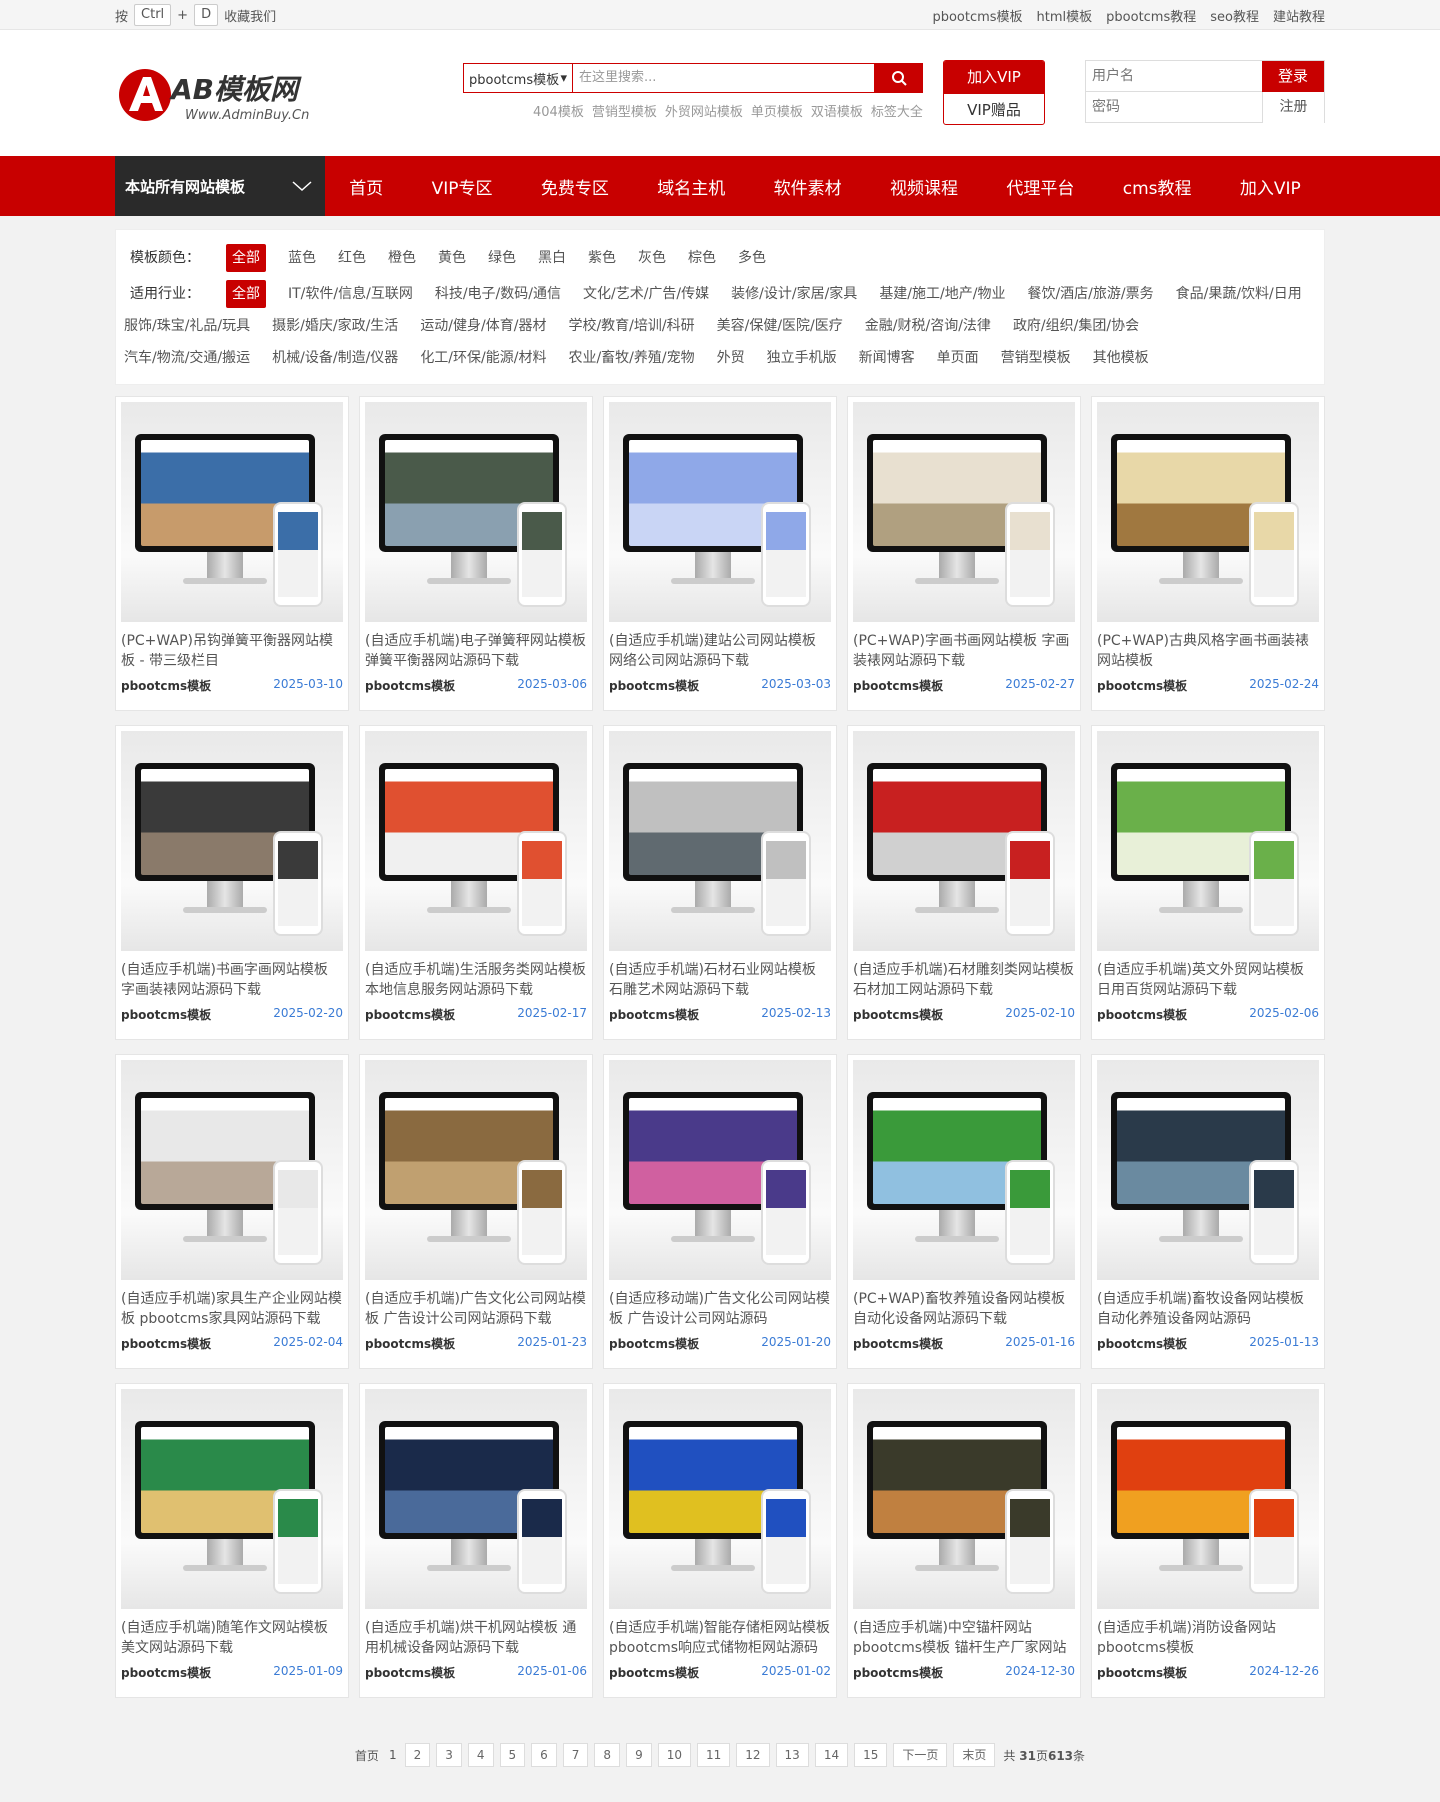 The width and height of the screenshot is (1440, 1802). Describe the element at coordinates (240, 95) in the screenshot. I see `site-logo: AB模板网 Www.AdminBuy.Cn` at that location.